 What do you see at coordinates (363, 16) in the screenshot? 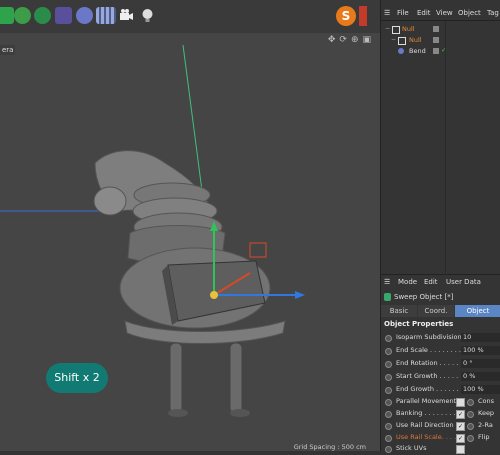
I see `layout-switch-icon` at bounding box center [363, 16].